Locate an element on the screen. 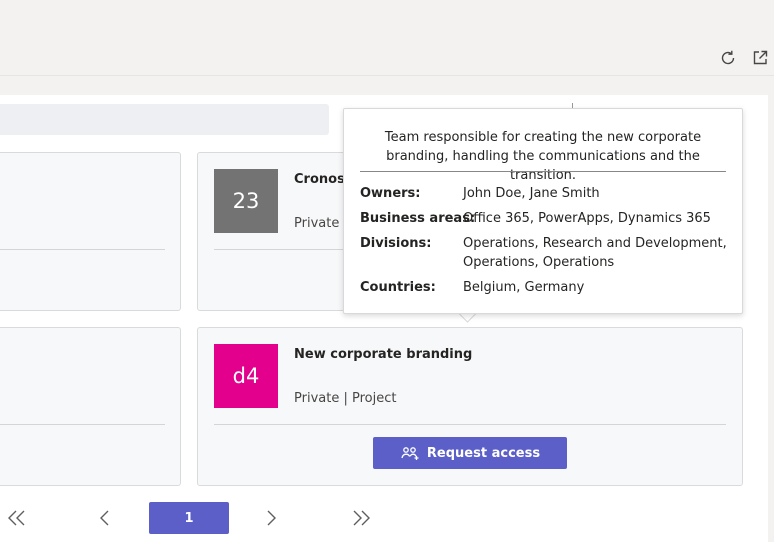 Image resolution: width=774 pixels, height=542 pixels. owners-label: Owners: is located at coordinates (390, 193).